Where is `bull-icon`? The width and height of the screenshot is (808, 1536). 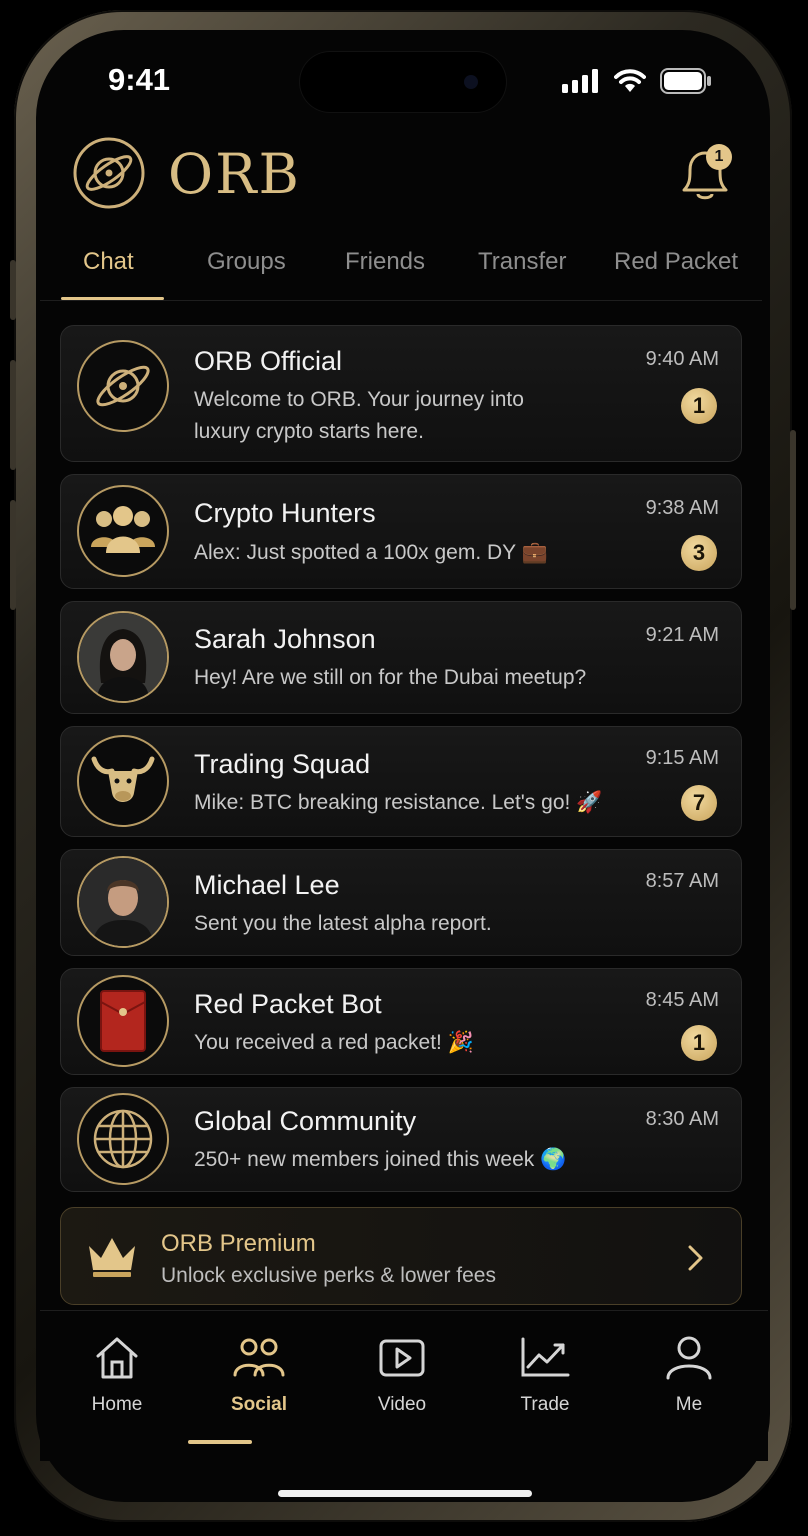
bull-icon is located at coordinates (123, 779).